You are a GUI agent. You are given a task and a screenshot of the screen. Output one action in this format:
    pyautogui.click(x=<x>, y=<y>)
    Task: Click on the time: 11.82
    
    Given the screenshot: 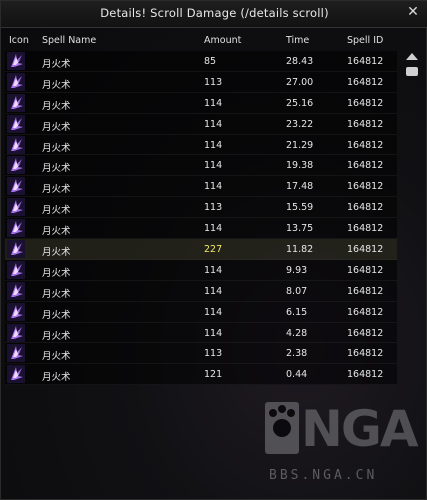 What is the action you would take?
    pyautogui.click(x=300, y=250)
    